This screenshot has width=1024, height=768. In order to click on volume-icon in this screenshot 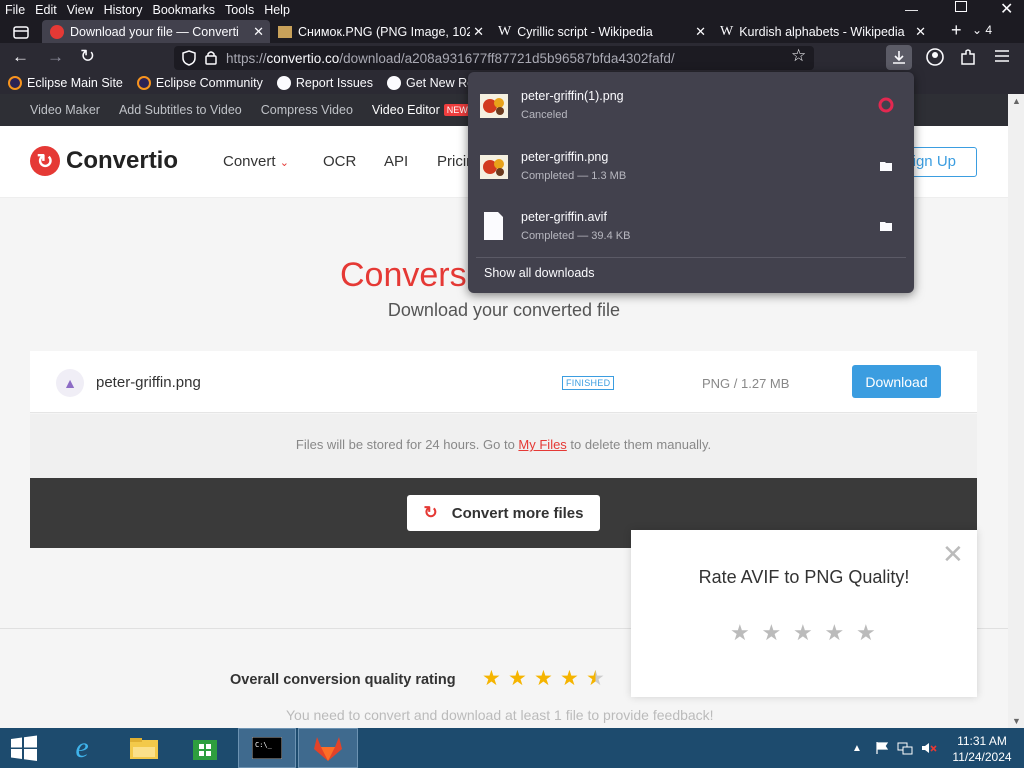, I will do `click(929, 748)`.